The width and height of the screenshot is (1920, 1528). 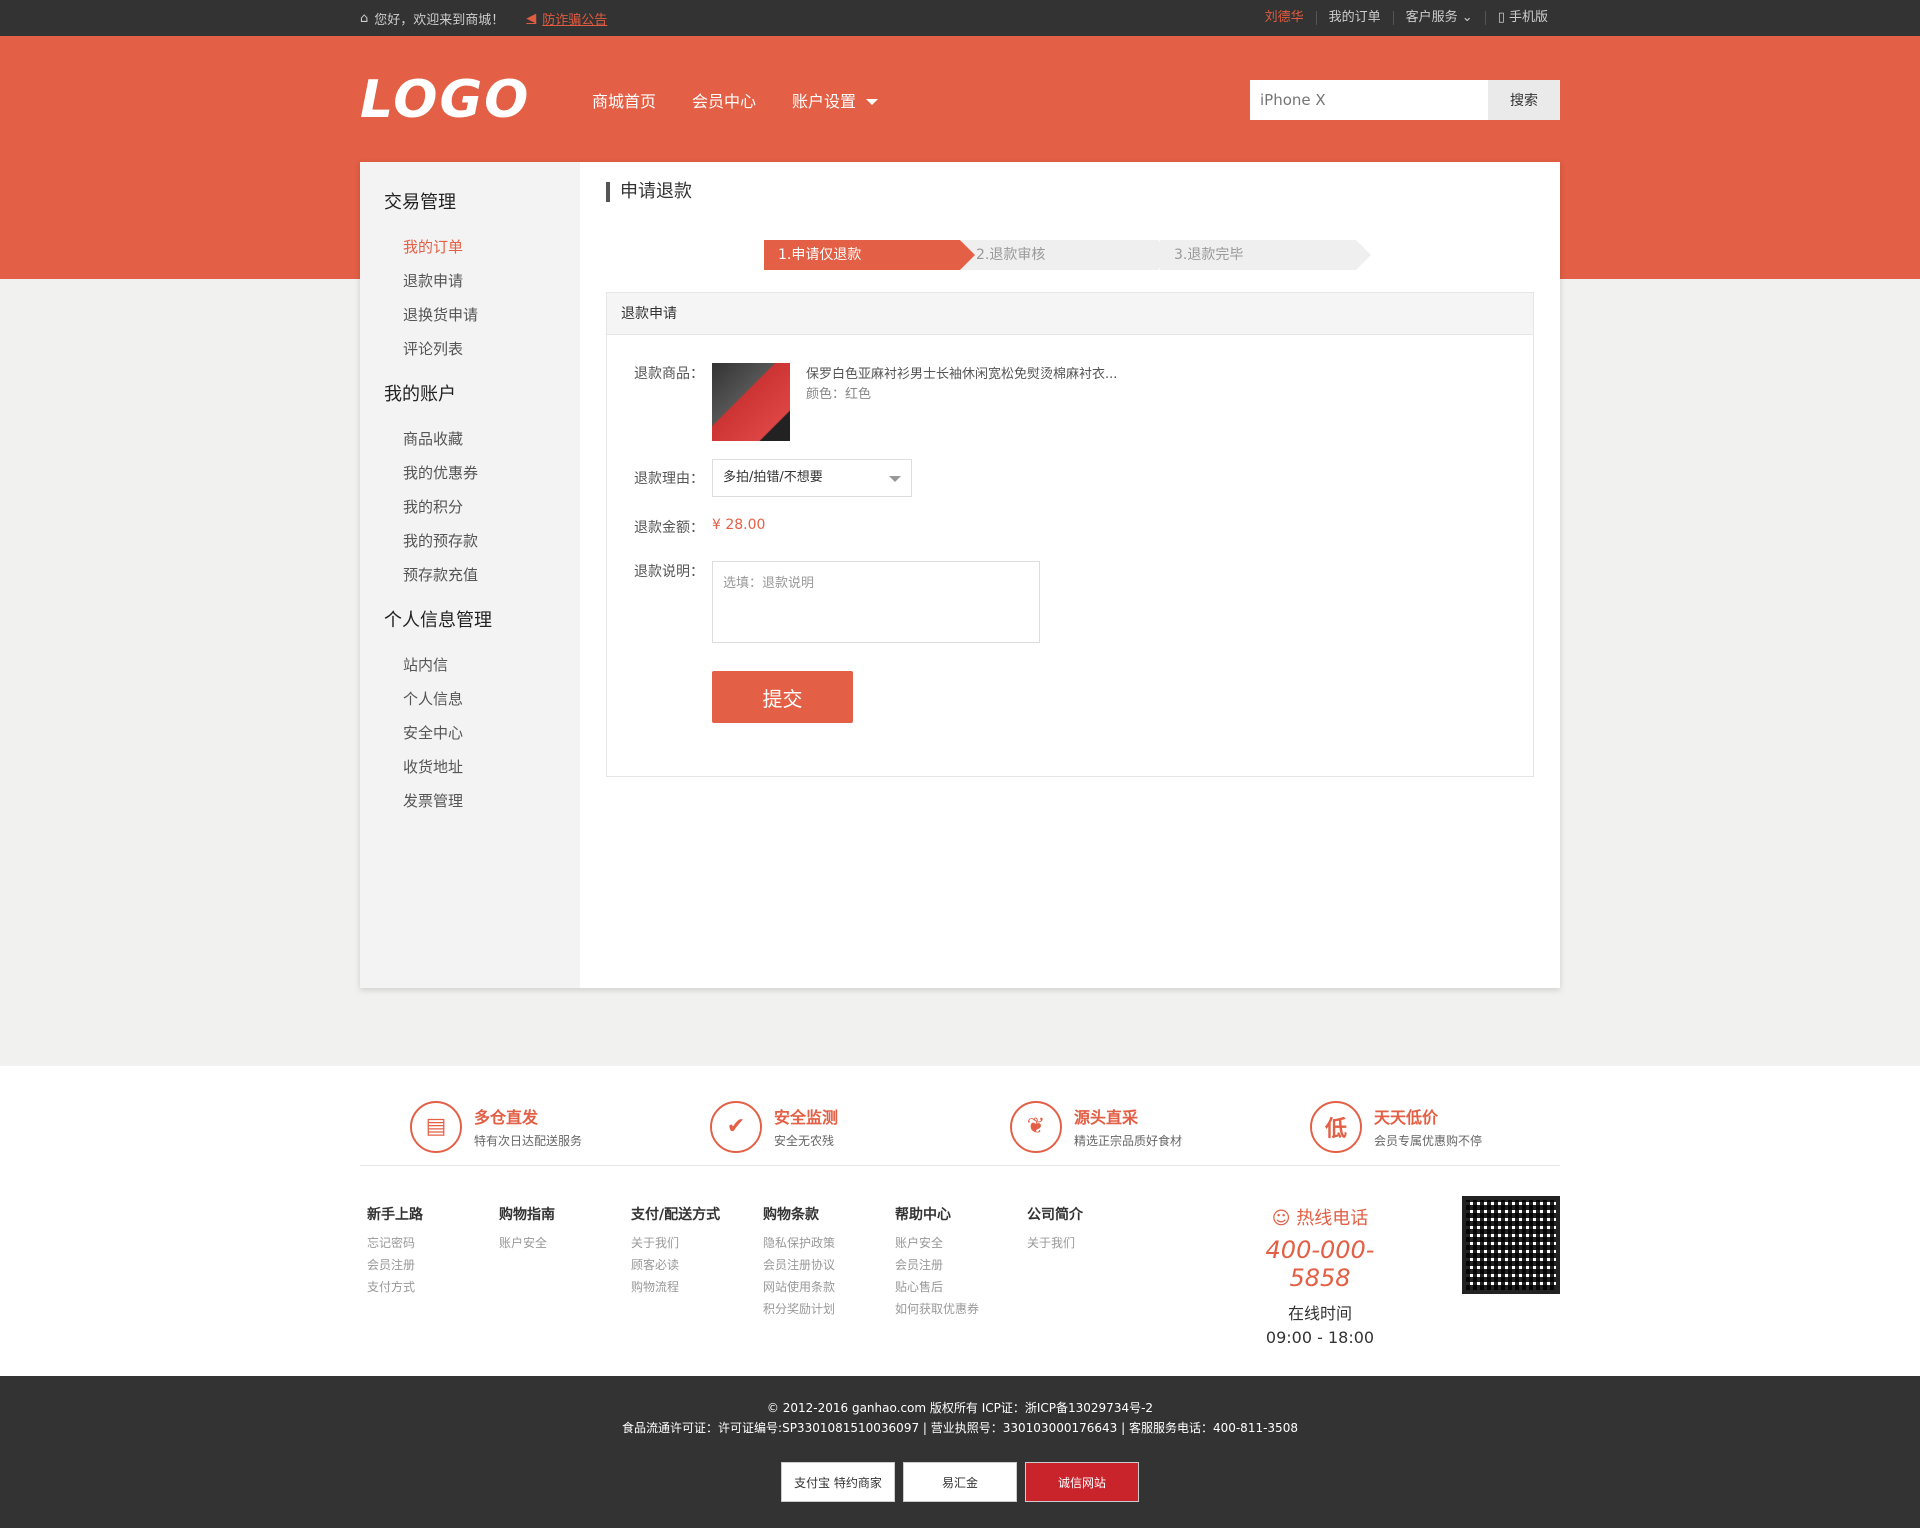 What do you see at coordinates (957, 1309) in the screenshot?
I see `footer-link: 如何获取优惠券` at bounding box center [957, 1309].